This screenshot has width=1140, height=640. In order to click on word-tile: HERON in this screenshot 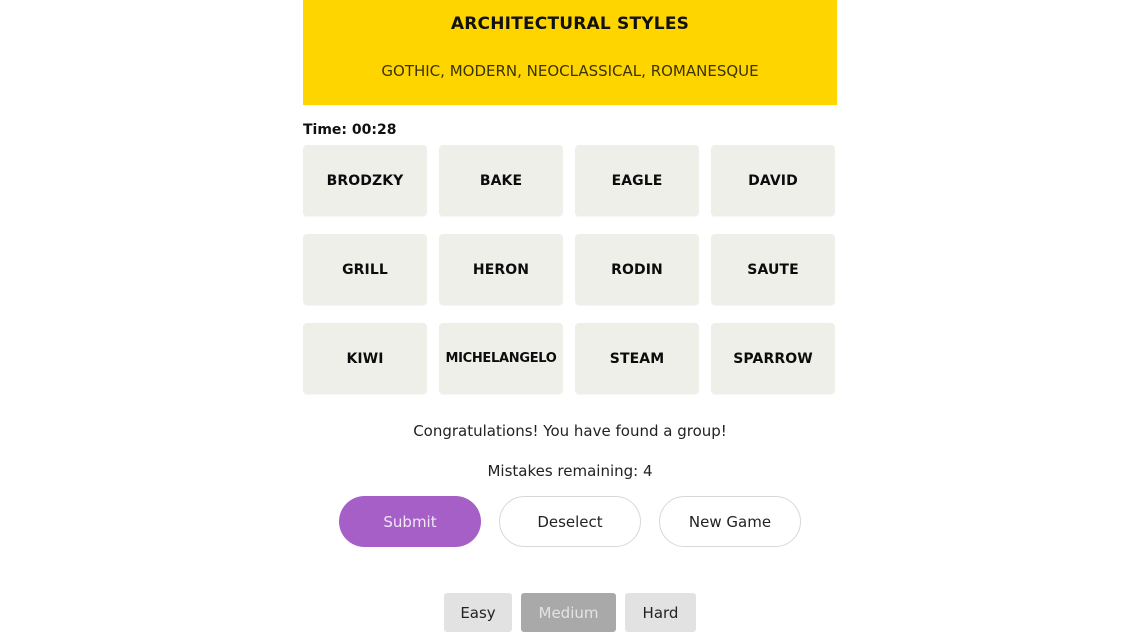, I will do `click(501, 269)`.